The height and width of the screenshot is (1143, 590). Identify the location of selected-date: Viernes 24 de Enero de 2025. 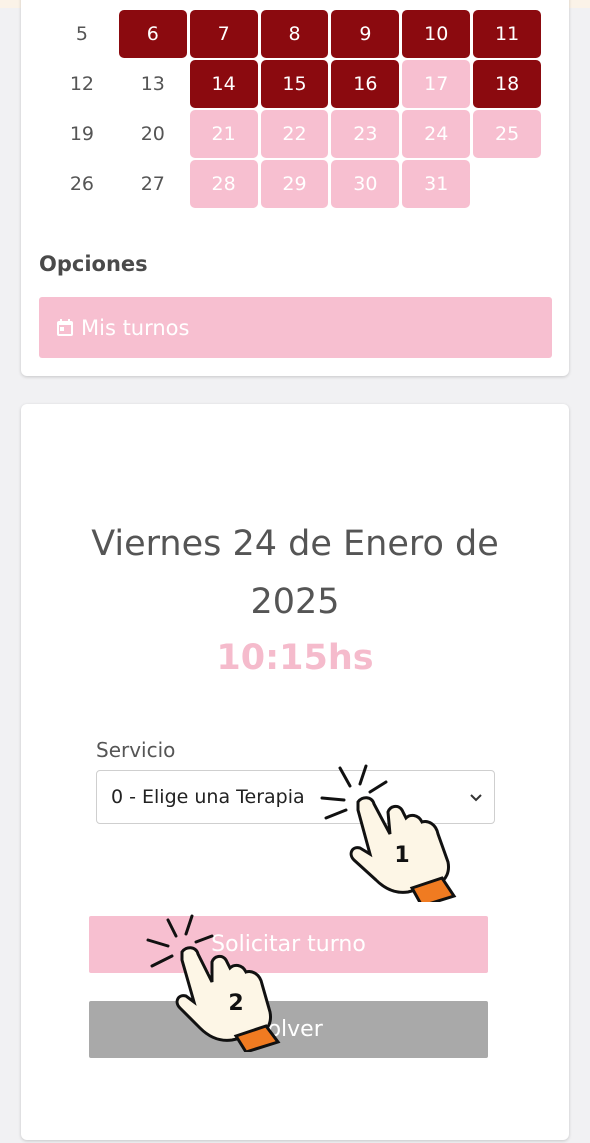
(295, 573).